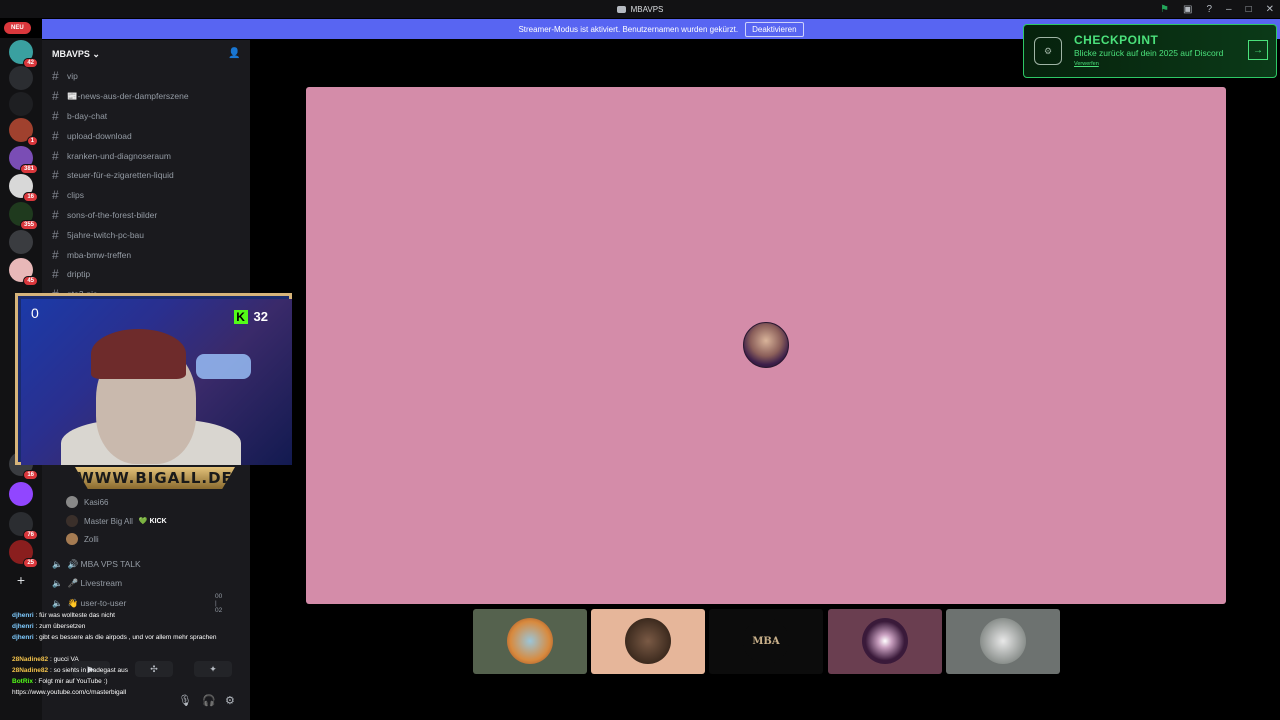 This screenshot has height=720, width=1280. I want to click on arrow-right-icon: →, so click(1258, 50).